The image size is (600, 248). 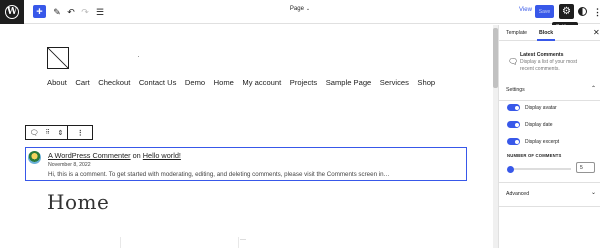 I want to click on comment-on-text: on, so click(x=136, y=155).